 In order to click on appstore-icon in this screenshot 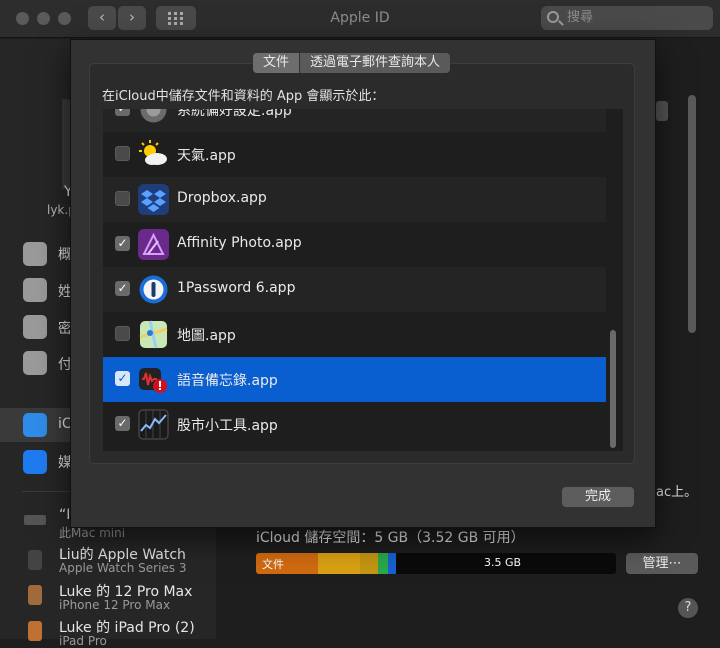, I will do `click(35, 462)`.